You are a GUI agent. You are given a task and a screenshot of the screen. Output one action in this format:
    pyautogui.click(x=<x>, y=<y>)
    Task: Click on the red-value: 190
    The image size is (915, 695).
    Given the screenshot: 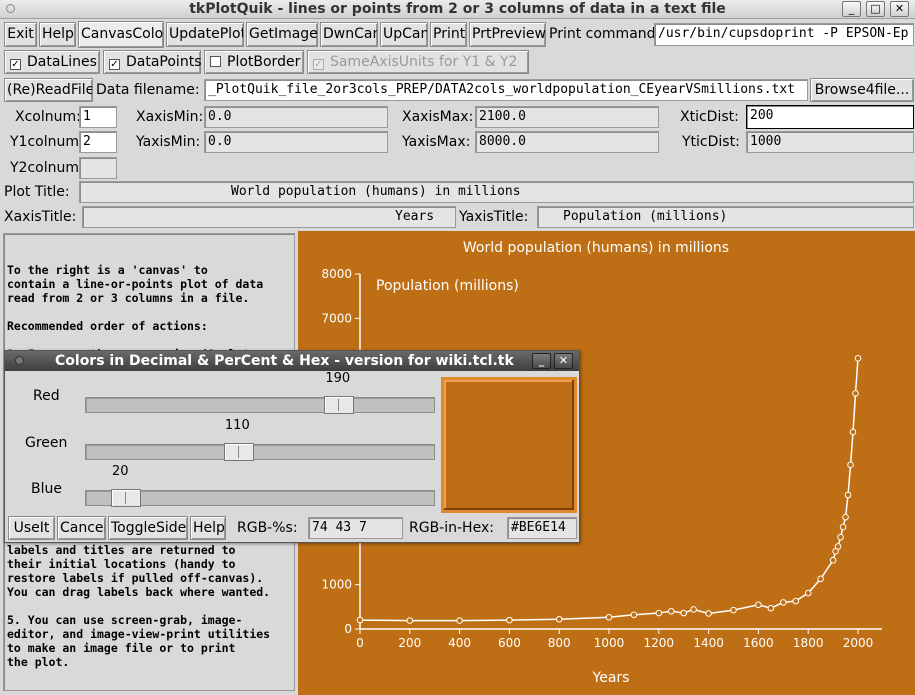 What is the action you would take?
    pyautogui.click(x=338, y=378)
    